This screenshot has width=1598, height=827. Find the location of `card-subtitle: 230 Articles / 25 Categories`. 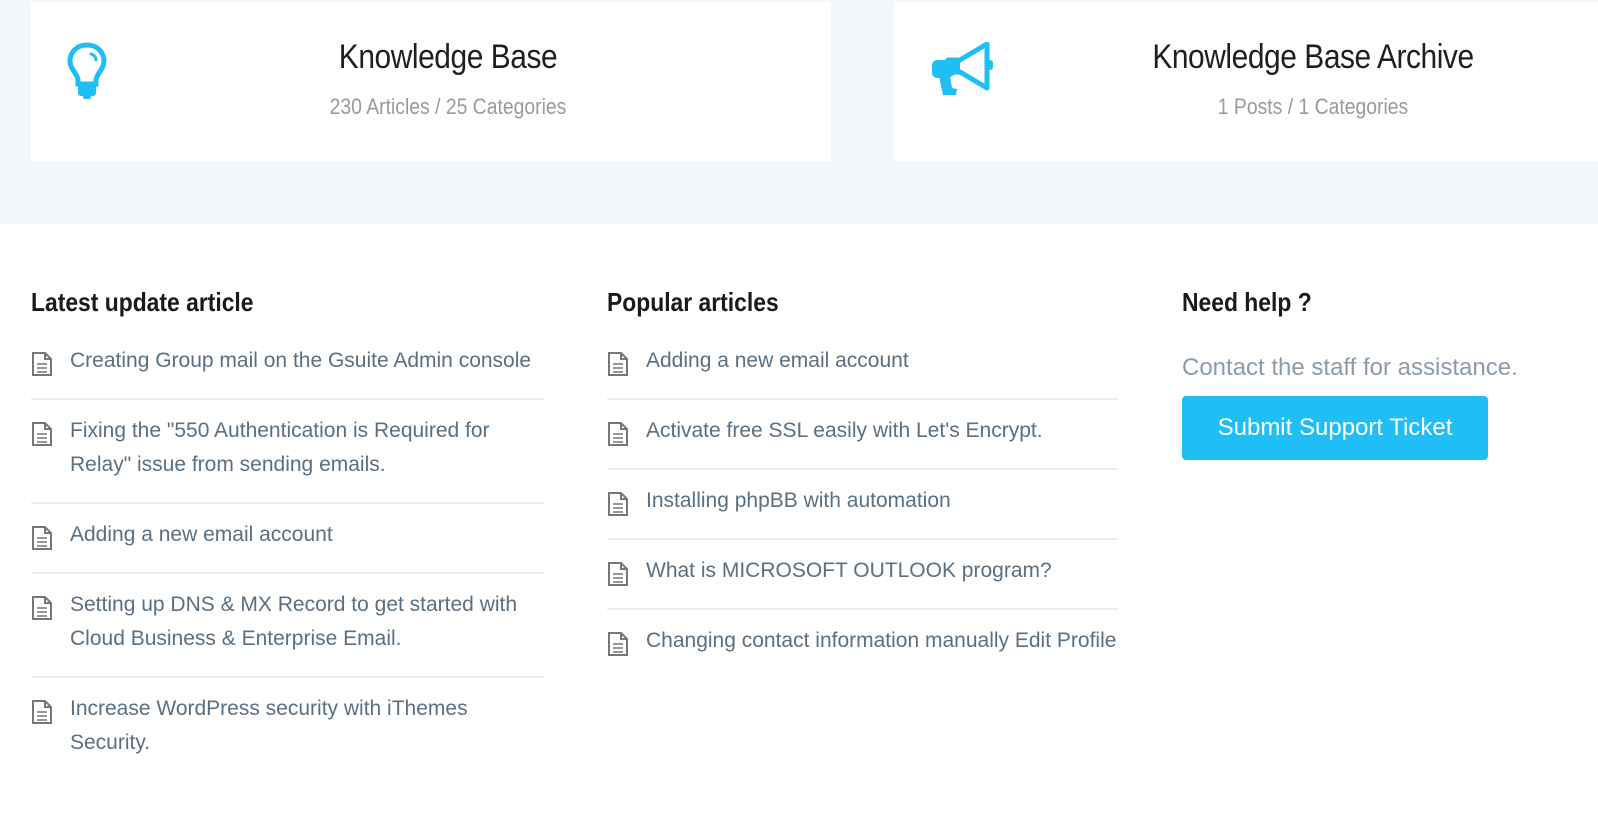

card-subtitle: 230 Articles / 25 Categories is located at coordinates (448, 106).